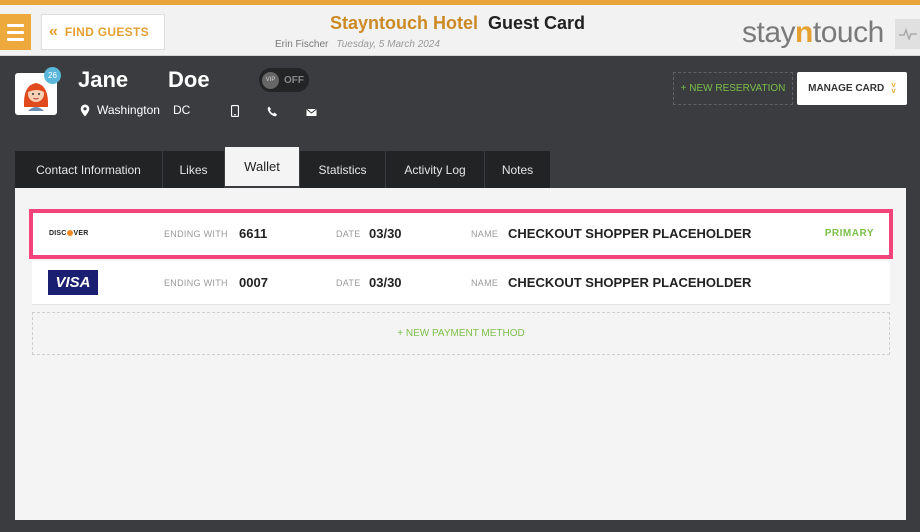 The width and height of the screenshot is (920, 532). Describe the element at coordinates (270, 80) in the screenshot. I see `vip-knob: VIP` at that location.